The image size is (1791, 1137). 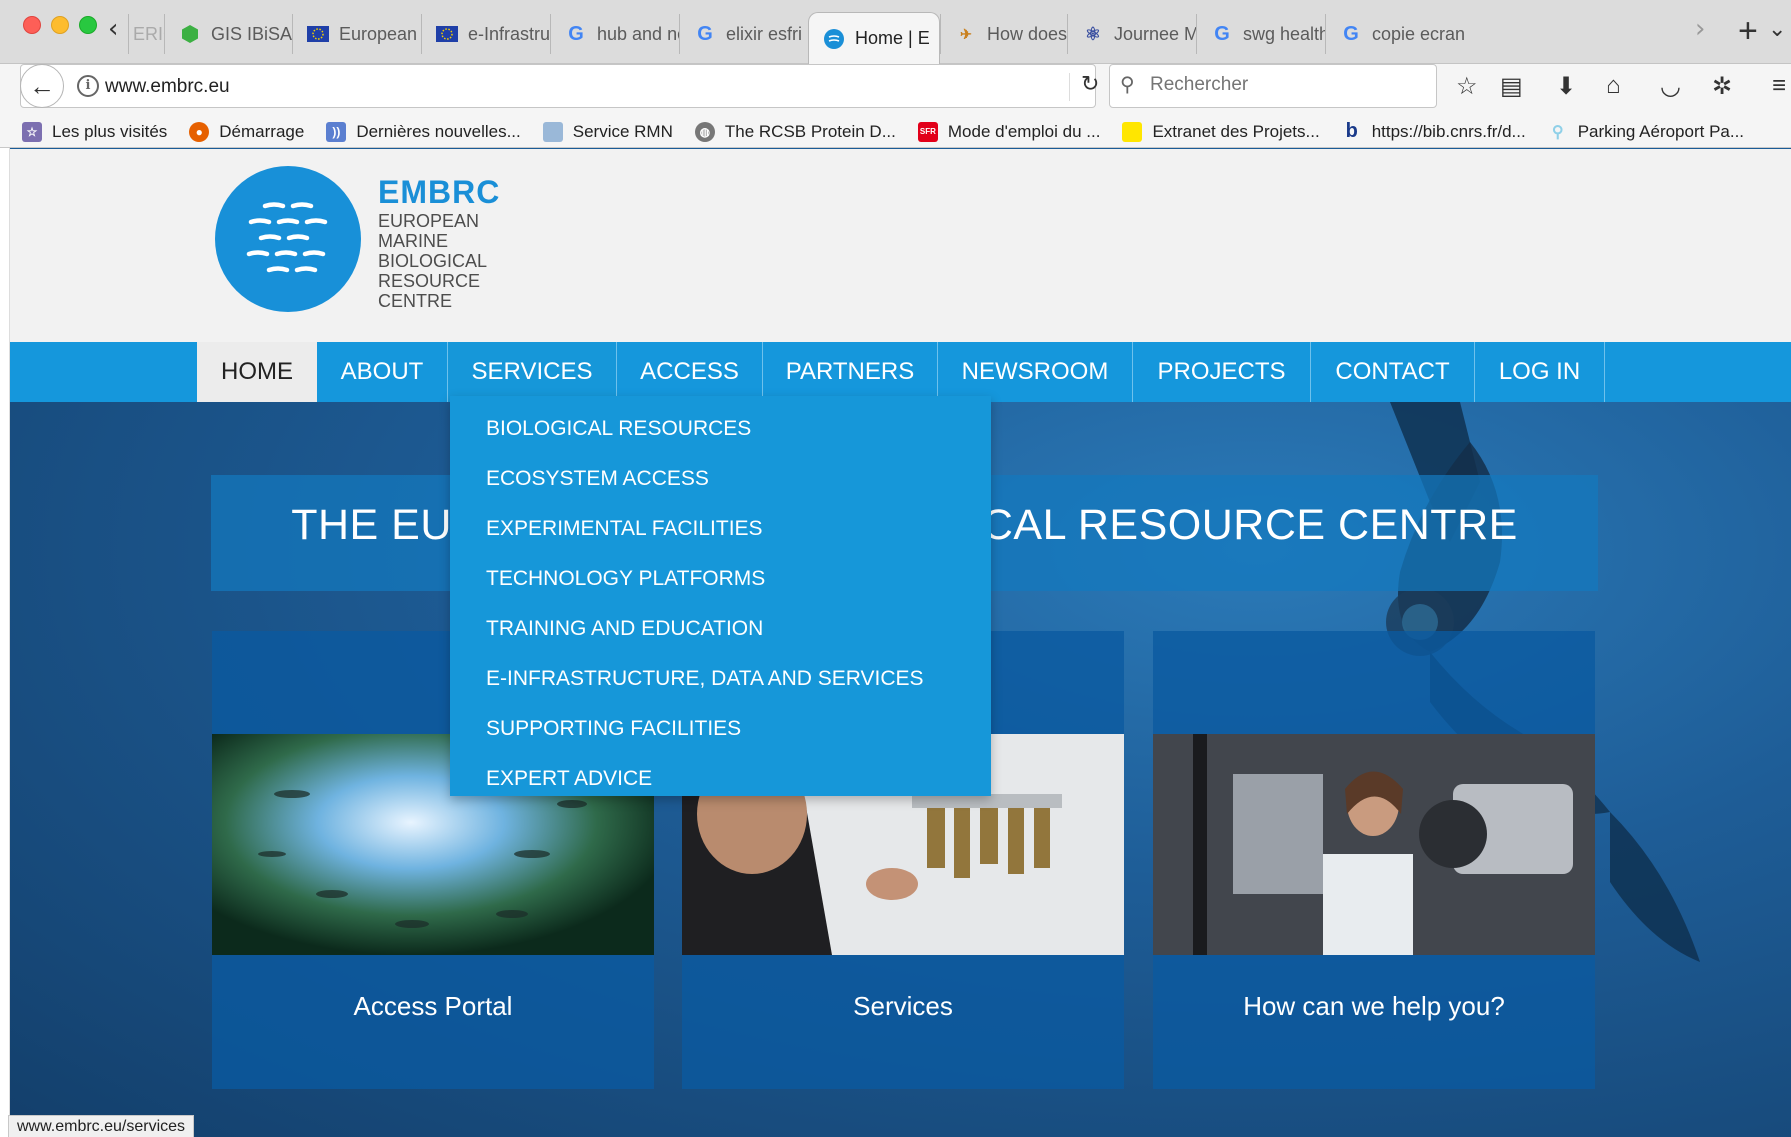 What do you see at coordinates (1035, 372) in the screenshot?
I see `menu-newsroom: NEWSROOM` at bounding box center [1035, 372].